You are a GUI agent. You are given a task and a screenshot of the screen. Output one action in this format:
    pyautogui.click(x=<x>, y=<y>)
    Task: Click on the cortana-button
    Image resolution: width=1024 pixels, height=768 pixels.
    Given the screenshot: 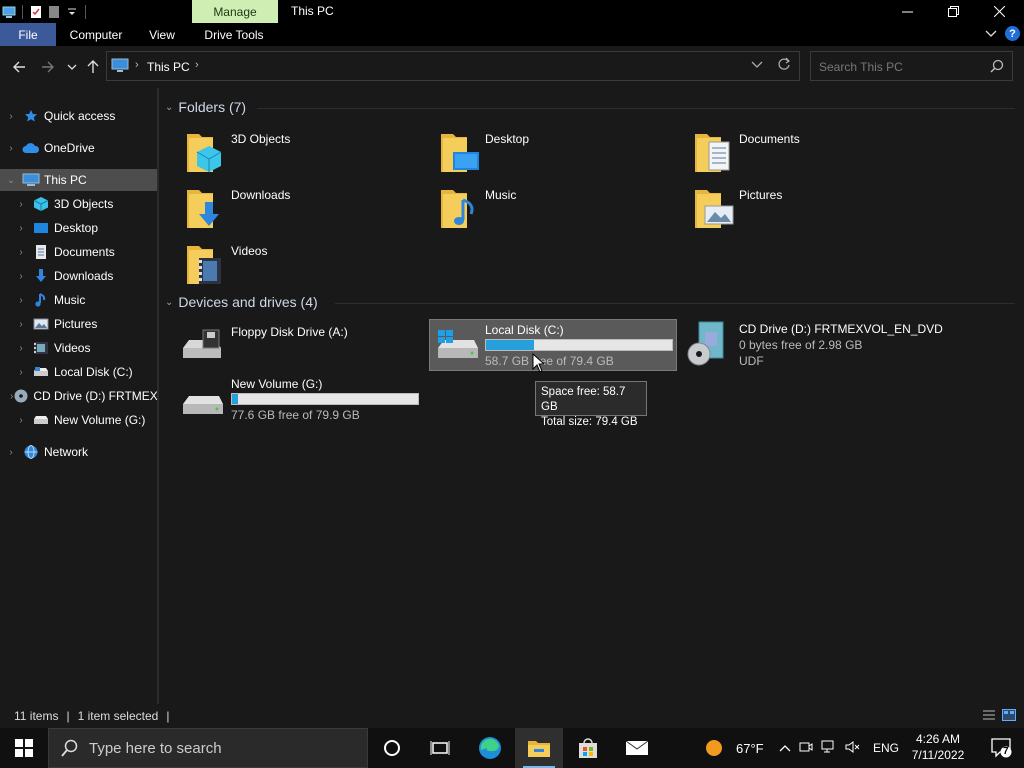 What is the action you would take?
    pyautogui.click(x=392, y=748)
    